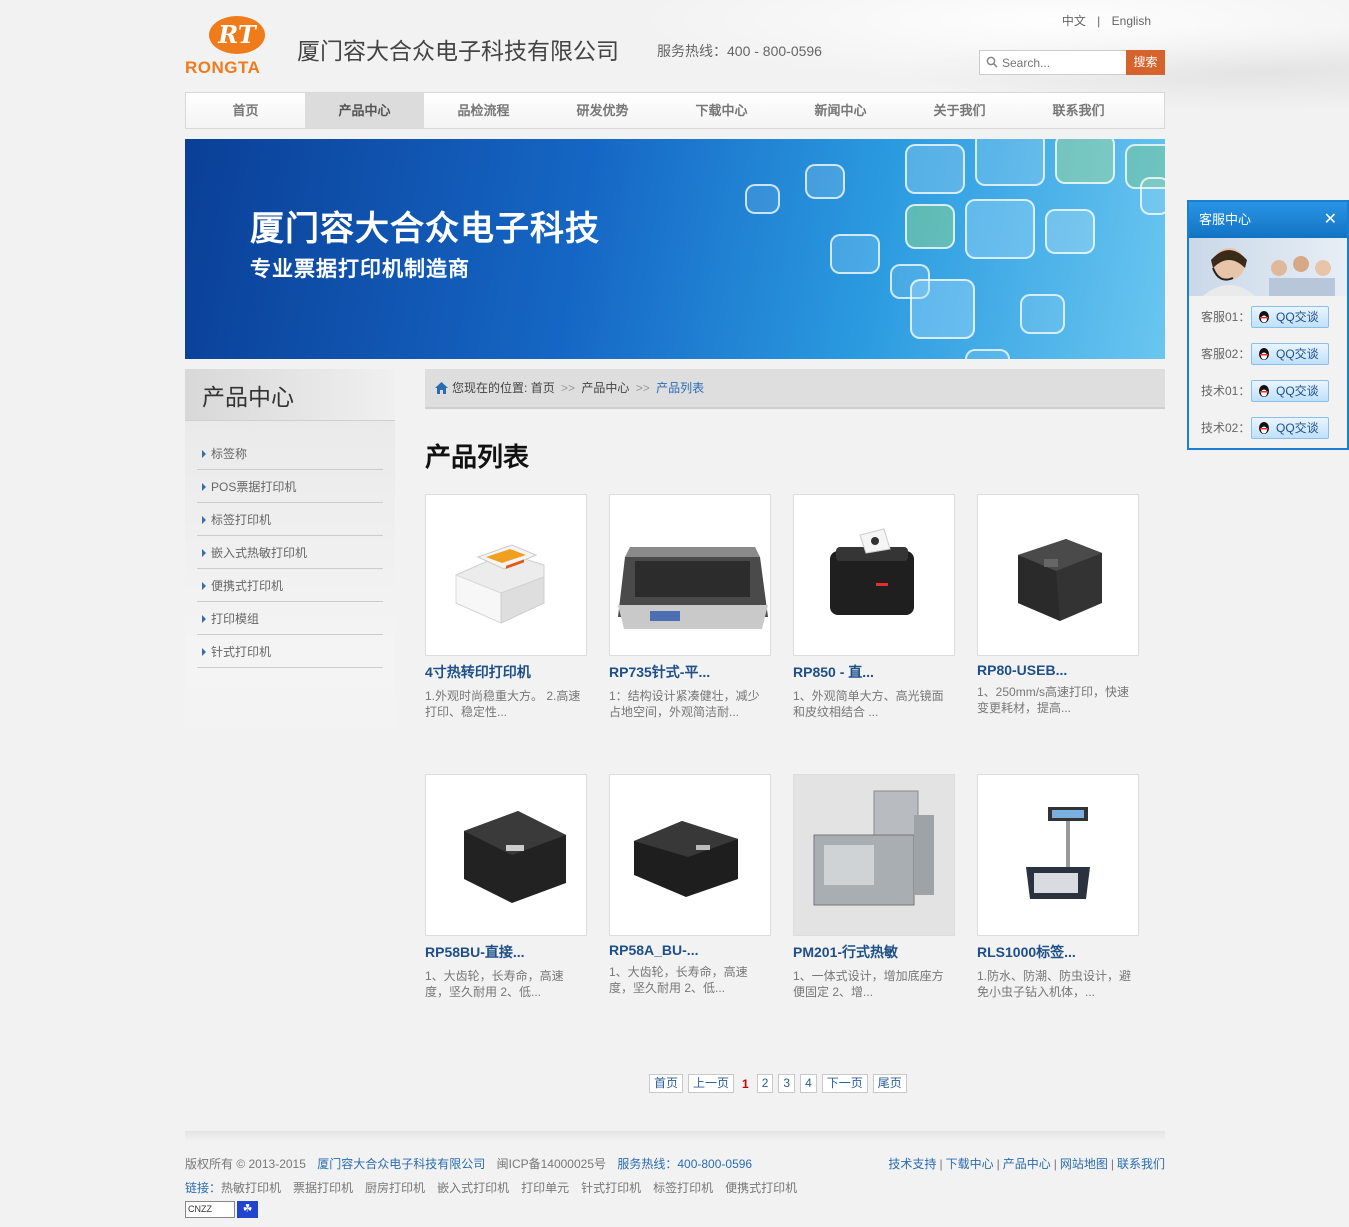  Describe the element at coordinates (323, 1188) in the screenshot. I see `friend-link: 票据打印机` at that location.